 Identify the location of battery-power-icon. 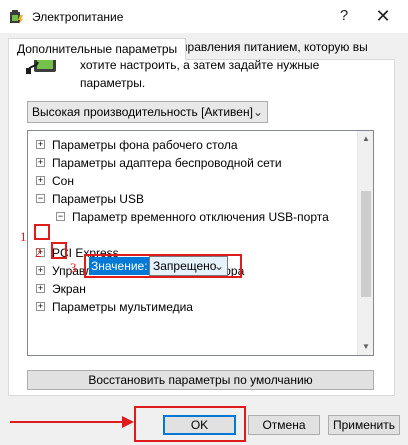
(16, 17).